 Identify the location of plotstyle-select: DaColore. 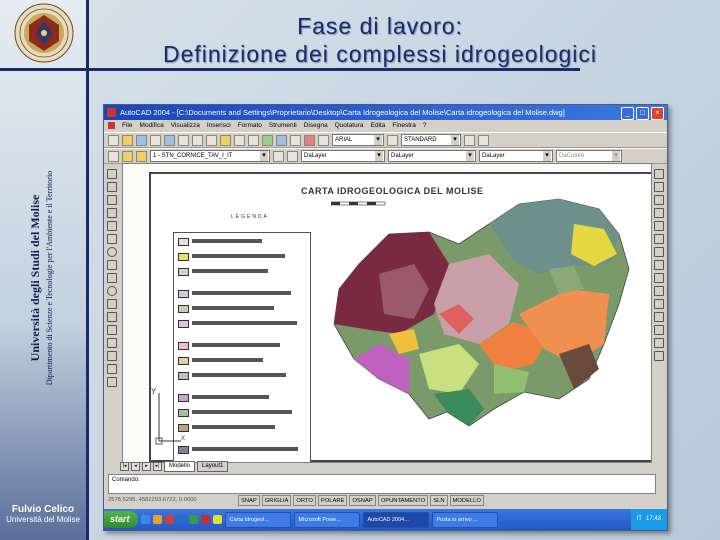
(589, 156).